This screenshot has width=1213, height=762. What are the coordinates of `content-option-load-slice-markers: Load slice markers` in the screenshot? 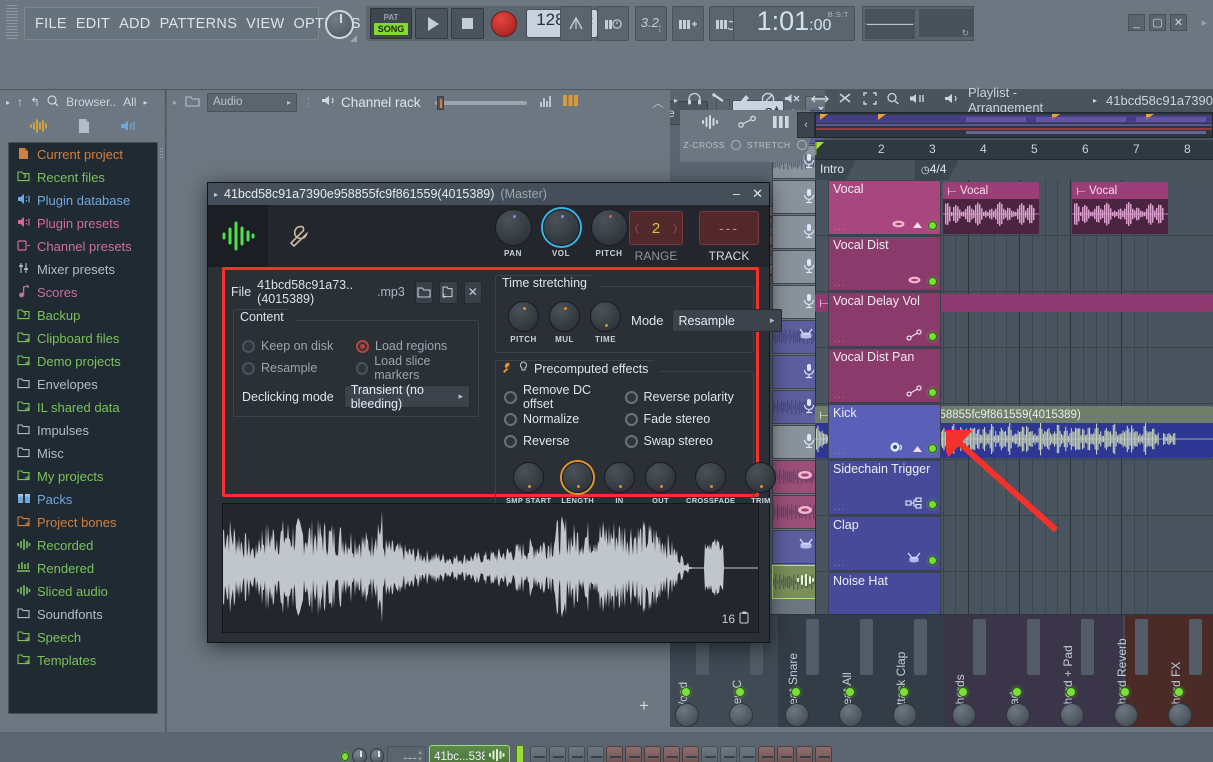 It's located at (413, 368).